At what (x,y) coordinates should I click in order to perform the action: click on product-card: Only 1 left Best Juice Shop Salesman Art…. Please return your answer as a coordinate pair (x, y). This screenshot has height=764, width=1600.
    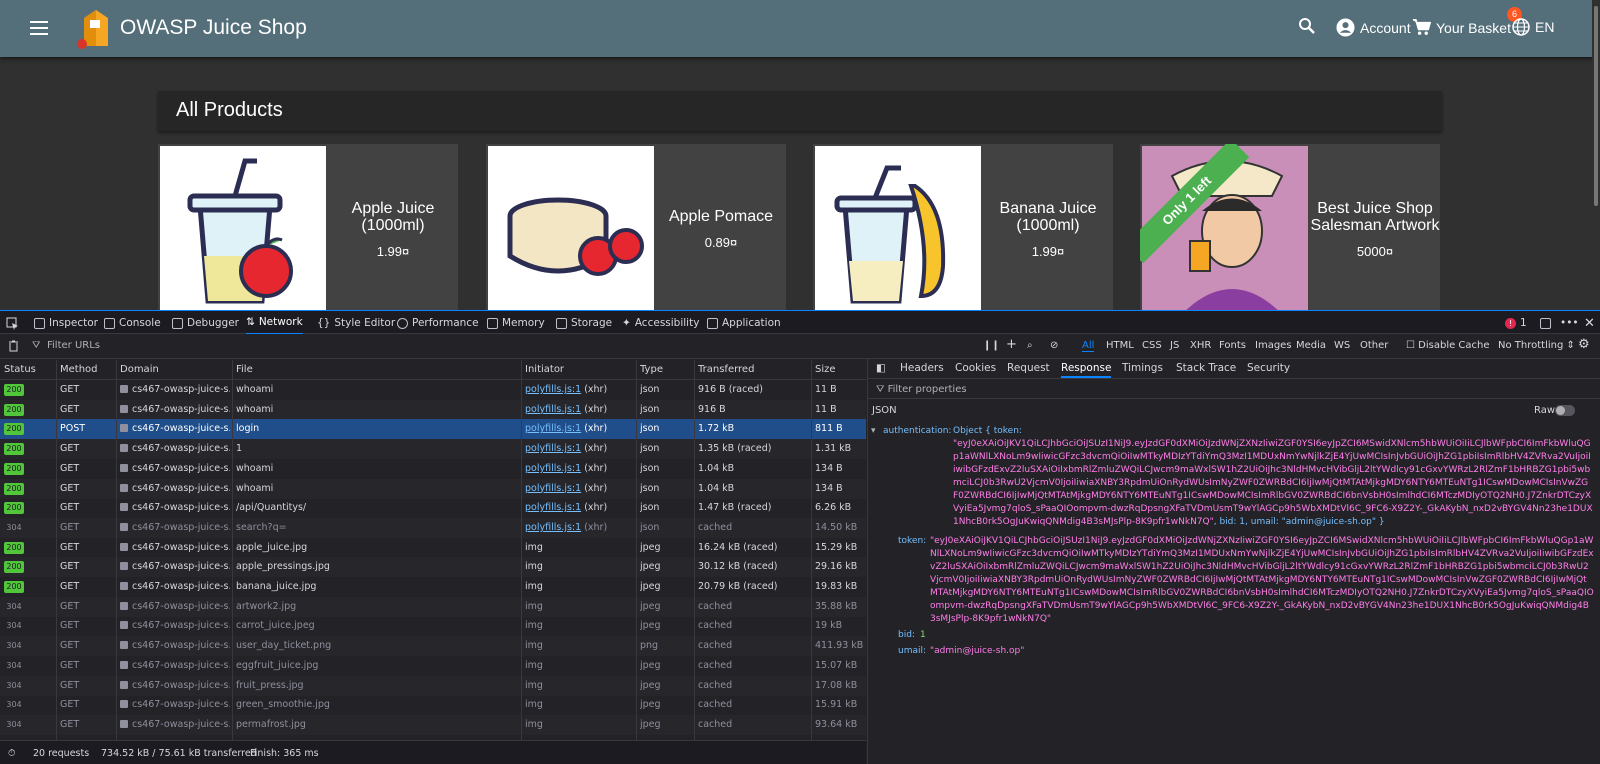
    Looking at the image, I should click on (1290, 227).